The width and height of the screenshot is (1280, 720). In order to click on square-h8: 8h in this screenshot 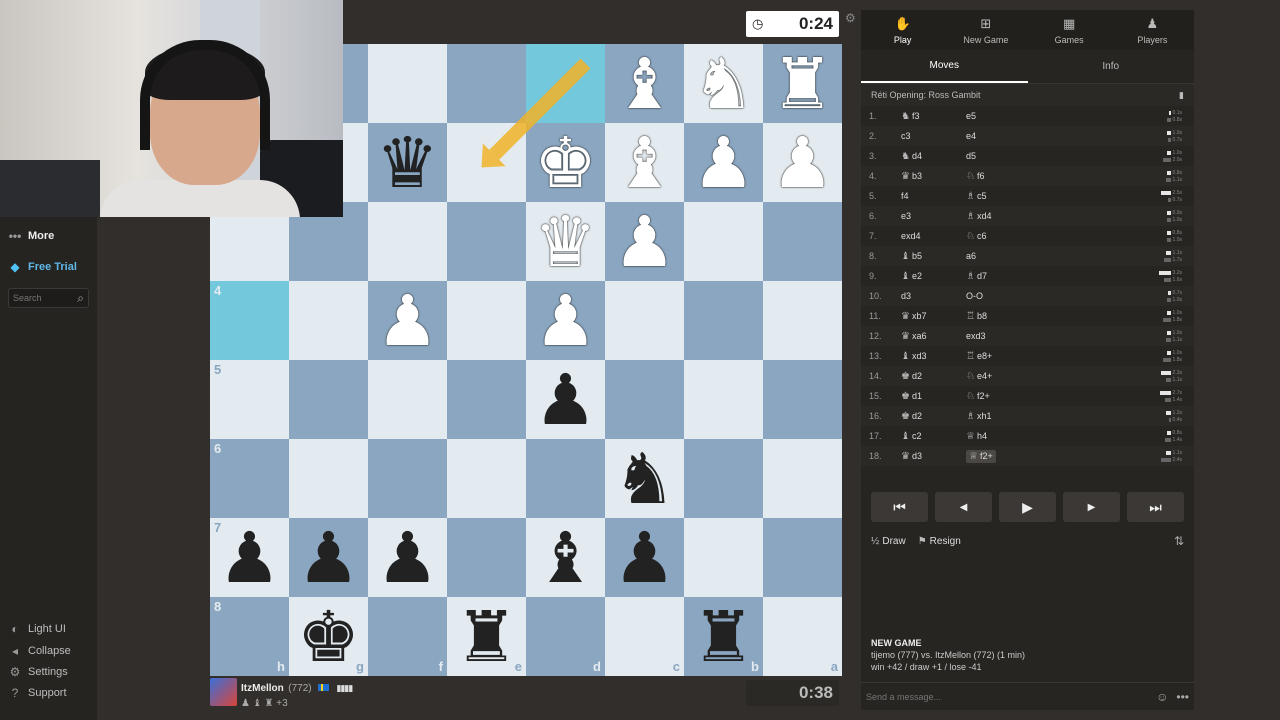, I will do `click(249, 636)`.